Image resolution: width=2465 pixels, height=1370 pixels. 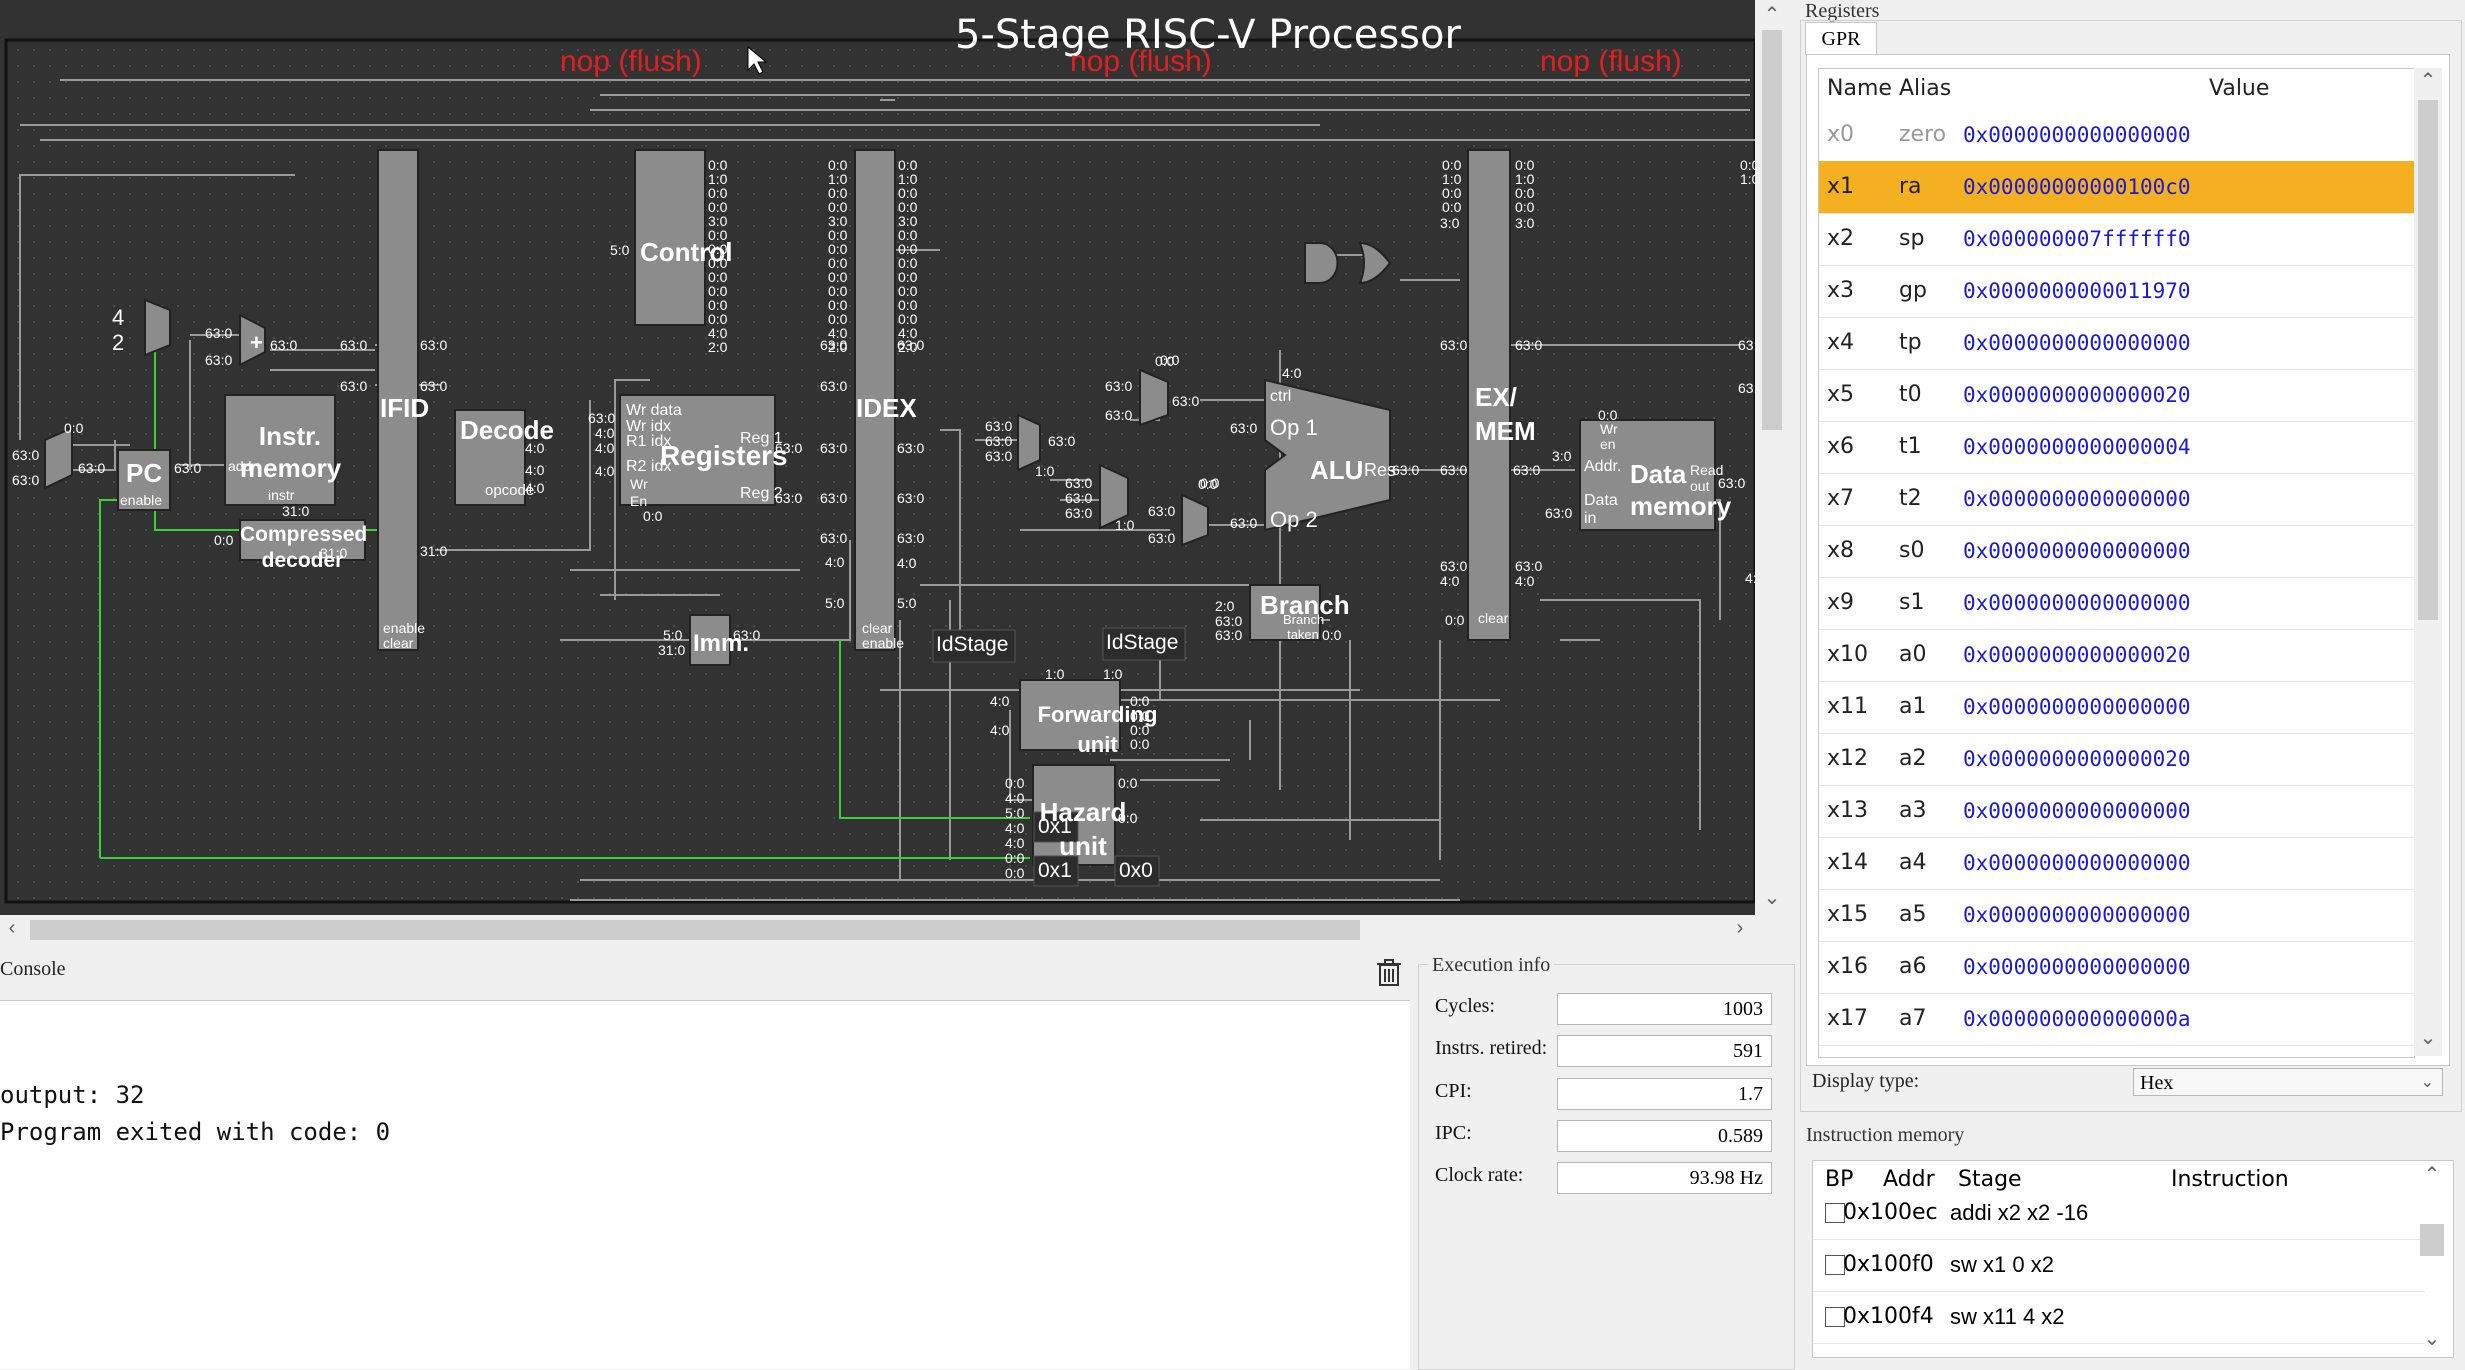 I want to click on register-row-x17: x17 a7 0x000000000000000a, so click(x=2116, y=1019).